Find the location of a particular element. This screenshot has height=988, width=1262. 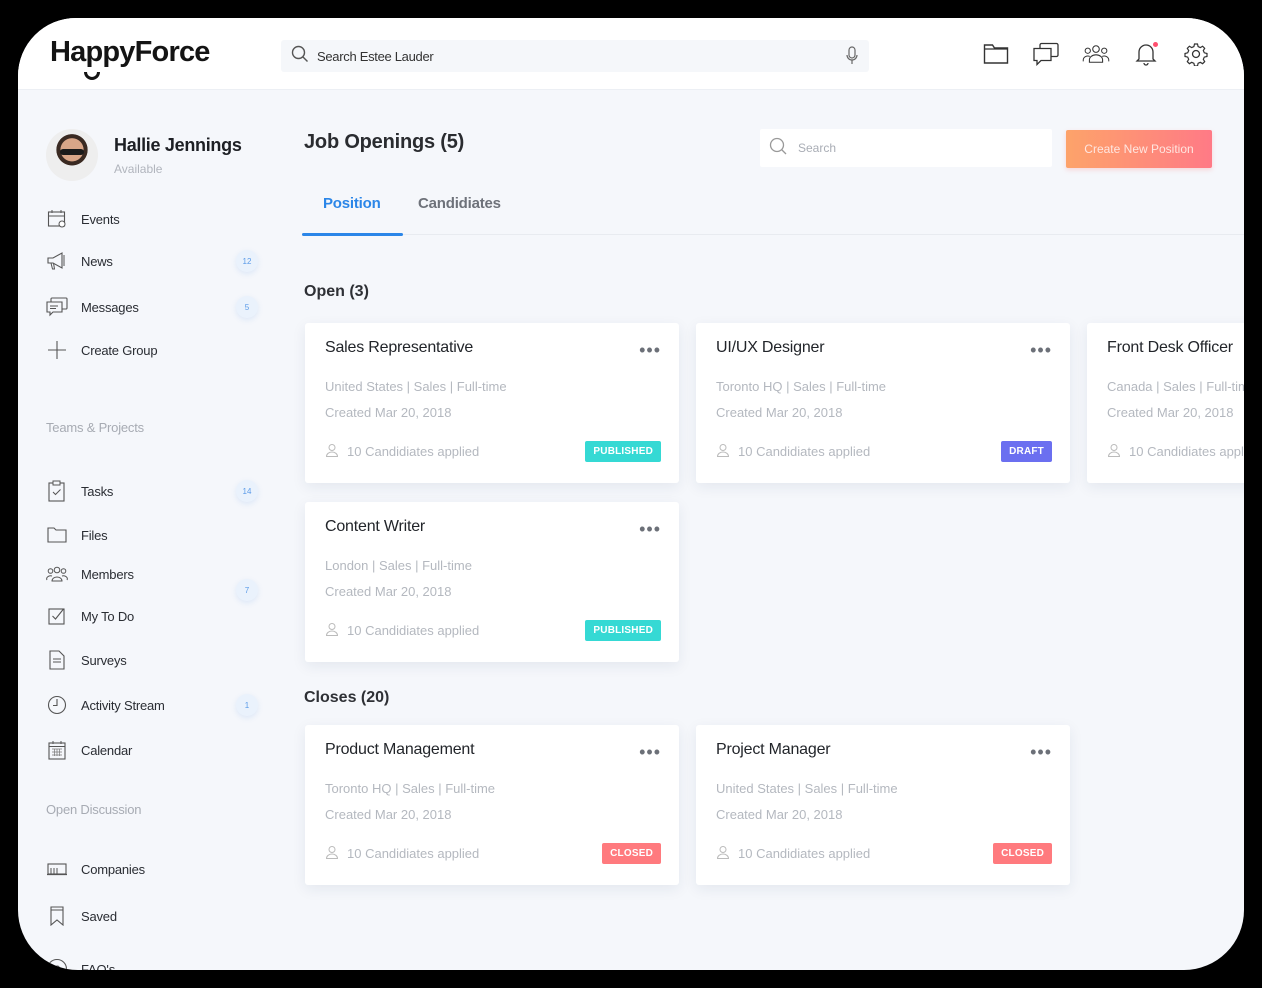

sidebar-item-messages: Messages 5 is located at coordinates (152, 307).